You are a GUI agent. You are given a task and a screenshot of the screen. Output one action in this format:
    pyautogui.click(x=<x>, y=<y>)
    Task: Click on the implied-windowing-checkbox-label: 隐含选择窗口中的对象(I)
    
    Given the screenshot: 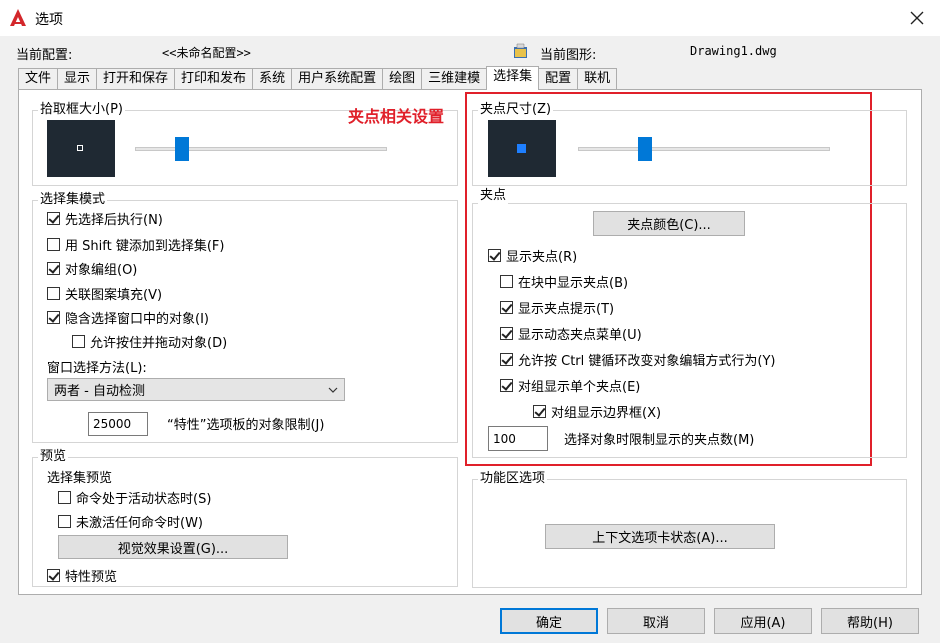 What is the action you would take?
    pyautogui.click(x=137, y=319)
    